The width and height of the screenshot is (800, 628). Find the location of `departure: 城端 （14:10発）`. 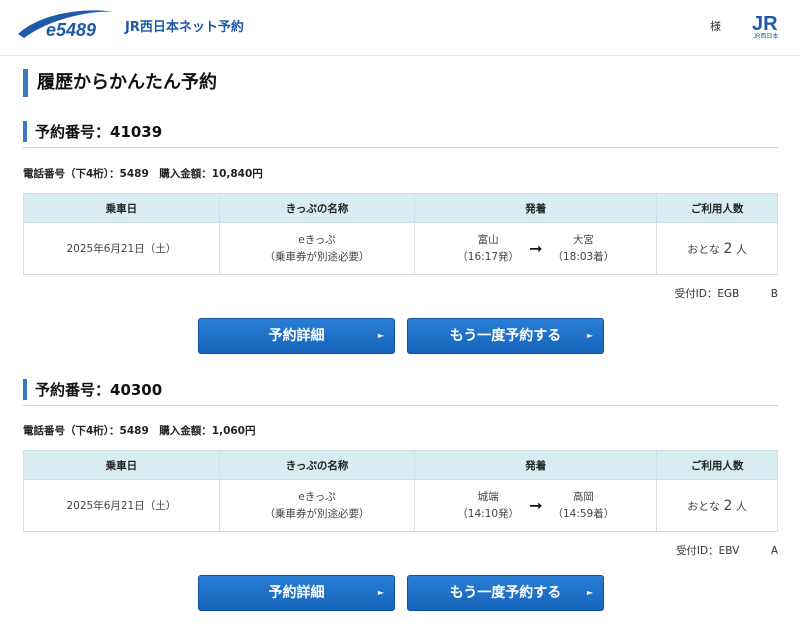

departure: 城端 （14:10発） is located at coordinates (488, 506).